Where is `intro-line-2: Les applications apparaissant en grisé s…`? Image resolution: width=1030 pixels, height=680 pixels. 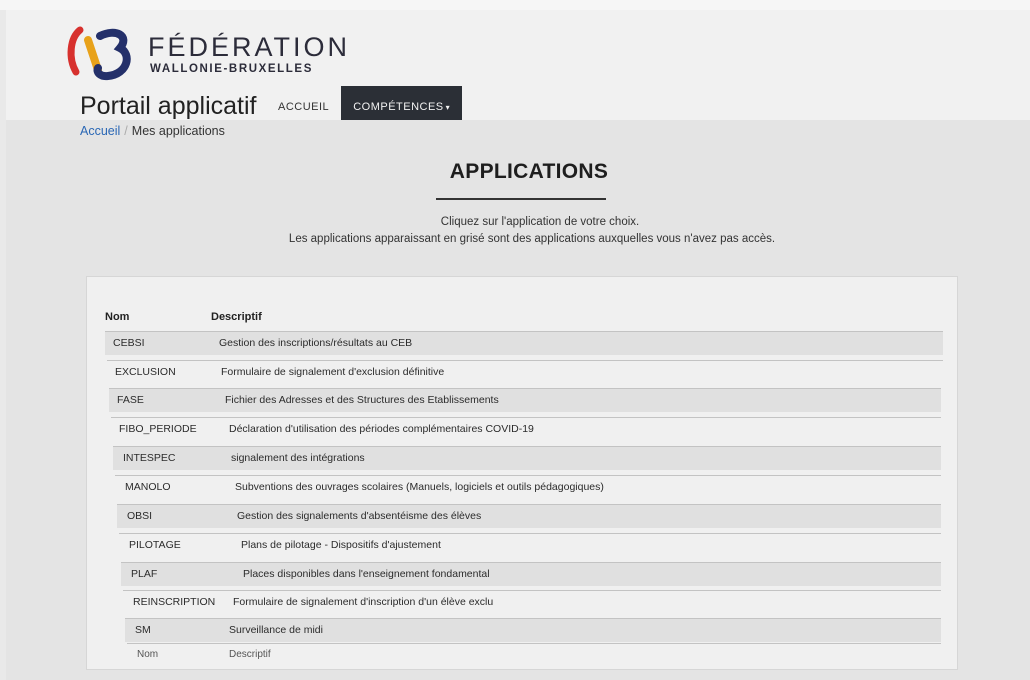
intro-line-2: Les applications apparaissant en grisé s… is located at coordinates (532, 239).